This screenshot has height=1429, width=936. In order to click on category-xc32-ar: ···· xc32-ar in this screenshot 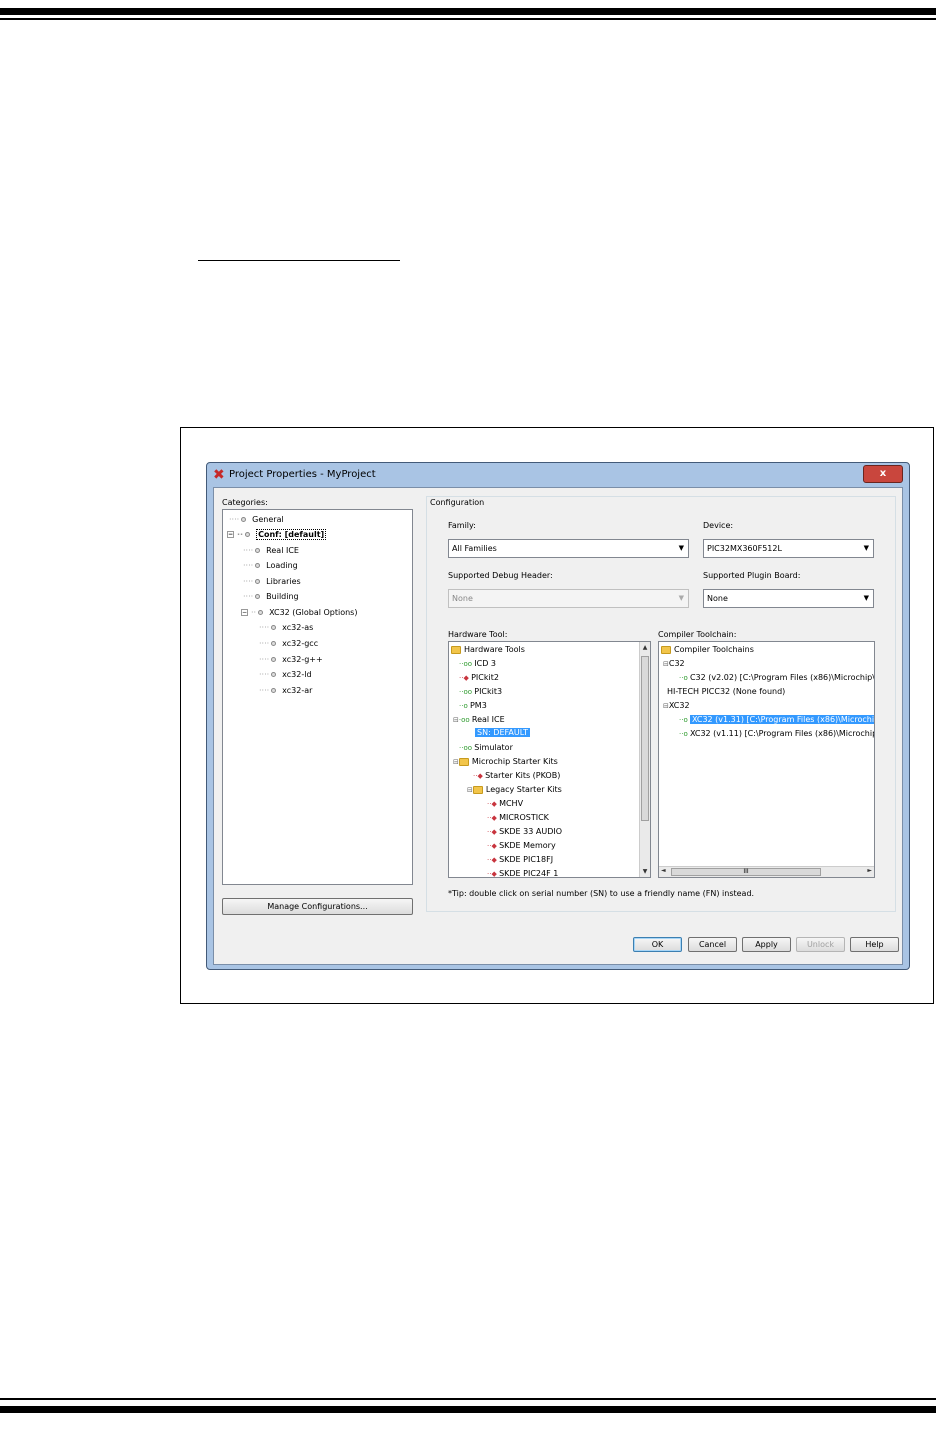, I will do `click(285, 691)`.